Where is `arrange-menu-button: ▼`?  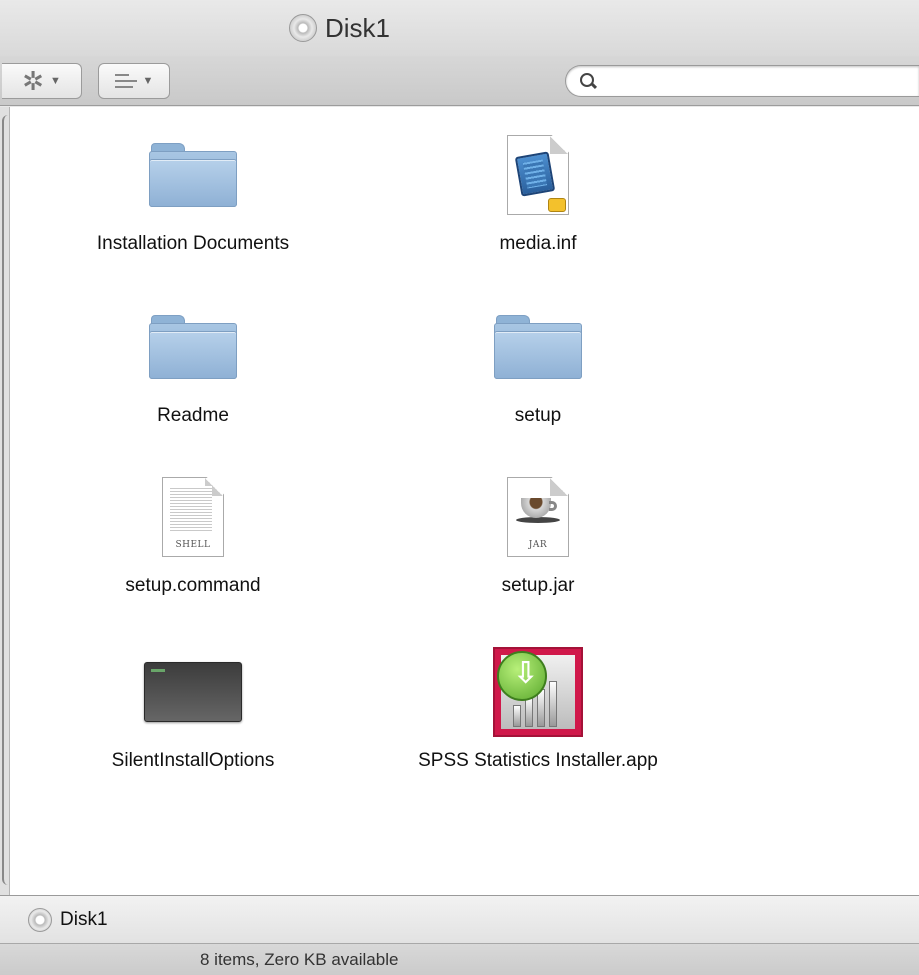
arrange-menu-button: ▼ is located at coordinates (134, 81).